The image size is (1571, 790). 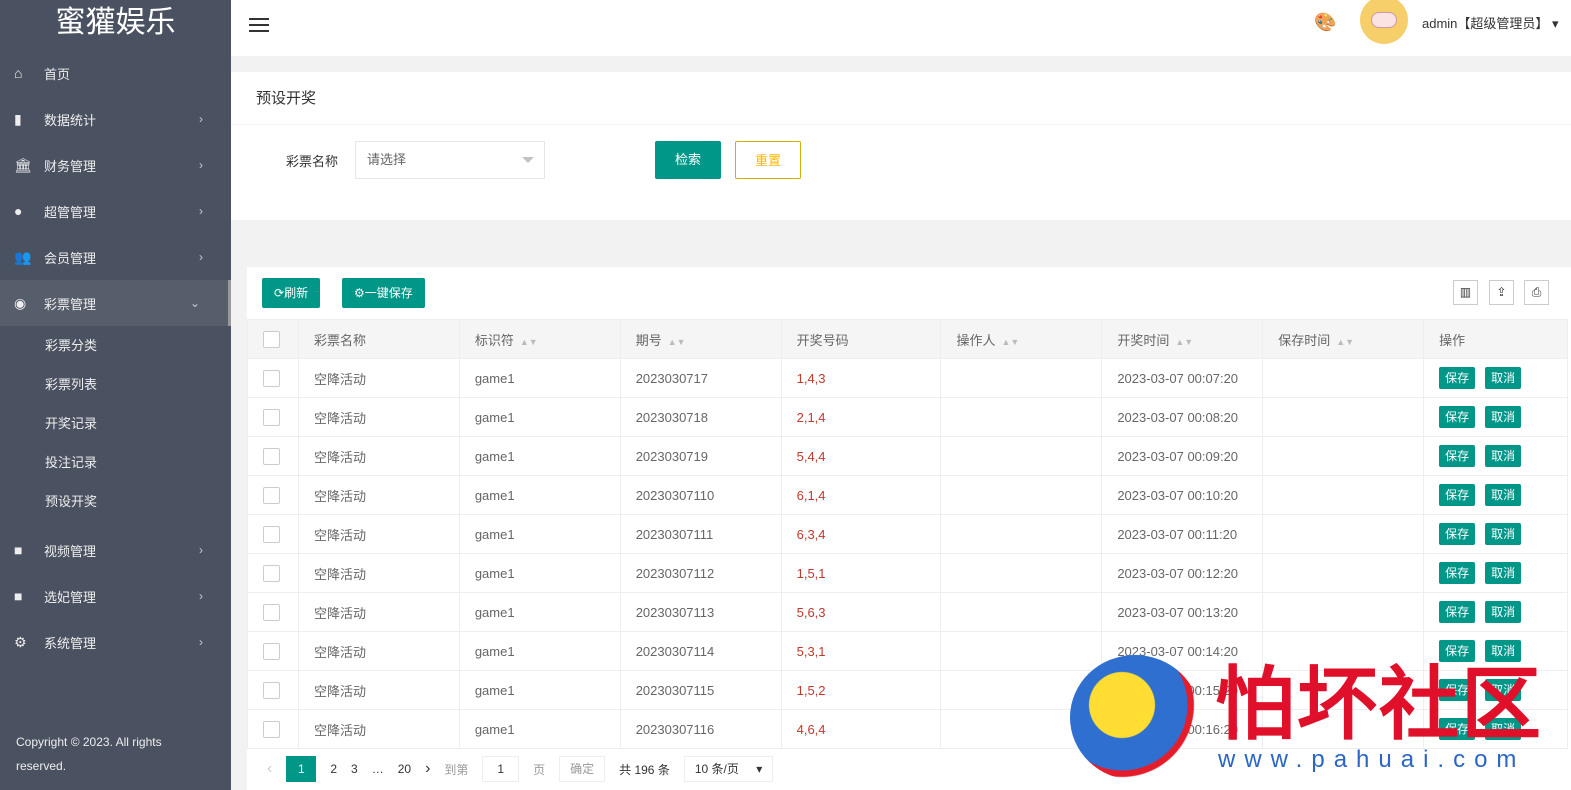 What do you see at coordinates (1490, 22) in the screenshot?
I see `user-menu: admin【超级管理员】 ▾` at bounding box center [1490, 22].